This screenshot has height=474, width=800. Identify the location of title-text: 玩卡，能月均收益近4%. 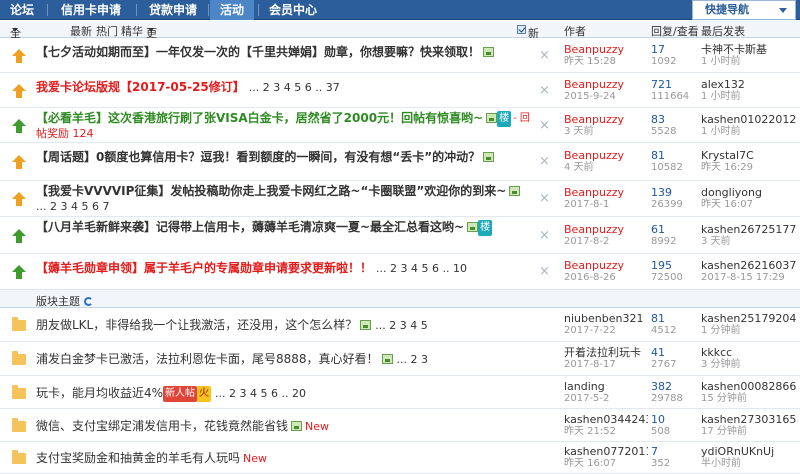
(99, 393).